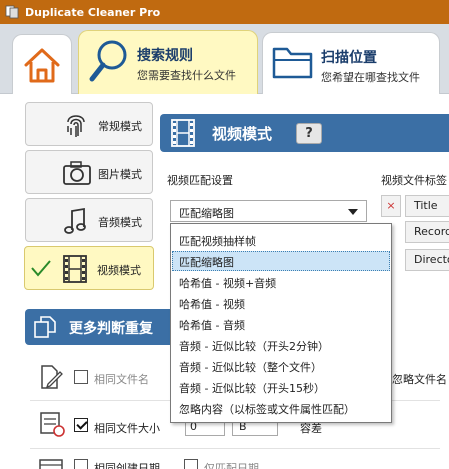 The height and width of the screenshot is (469, 449). I want to click on file-size-icon, so click(52, 424).